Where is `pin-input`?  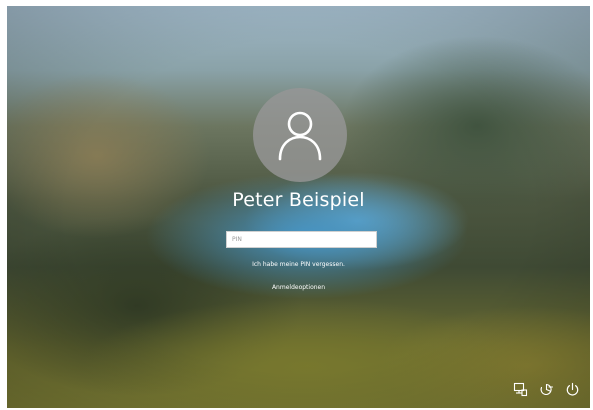
pin-input is located at coordinates (301, 239).